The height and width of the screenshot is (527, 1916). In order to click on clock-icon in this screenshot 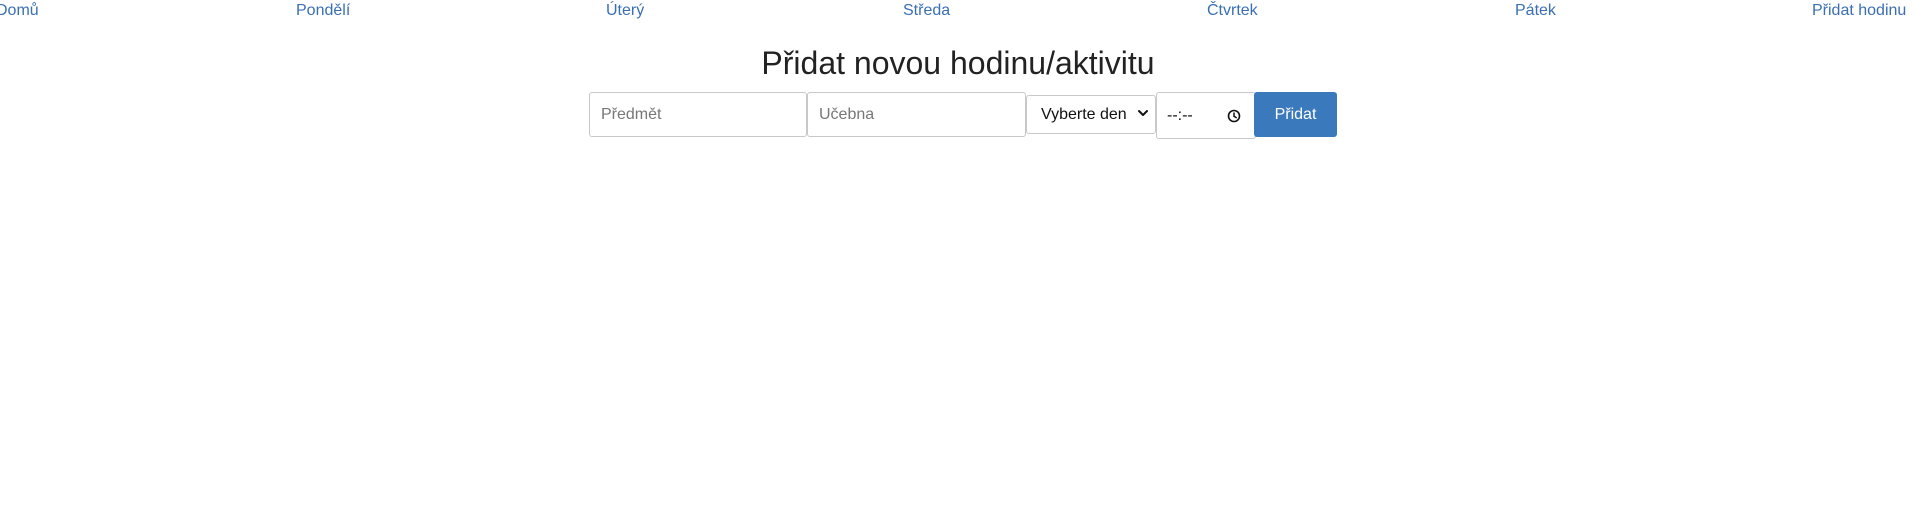, I will do `click(1234, 116)`.